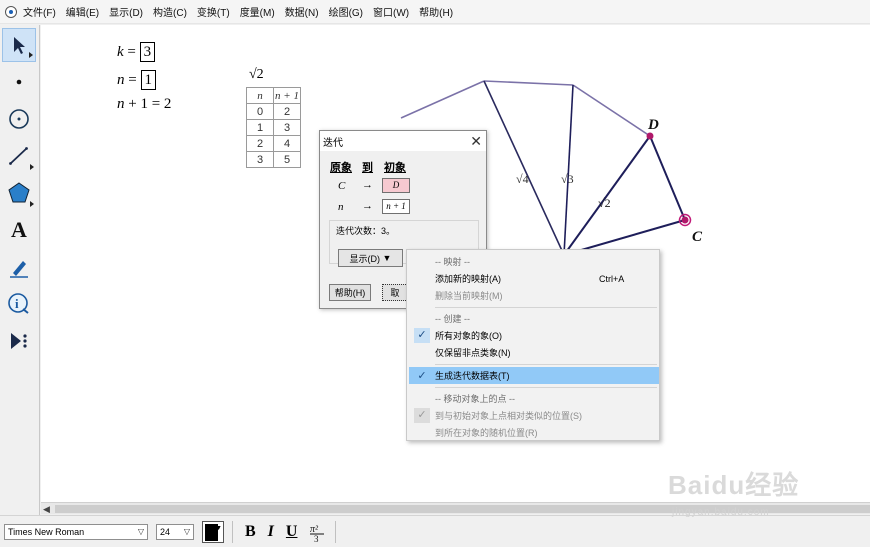  What do you see at coordinates (316, 538) in the screenshot?
I see `svg-text: 3` at bounding box center [316, 538].